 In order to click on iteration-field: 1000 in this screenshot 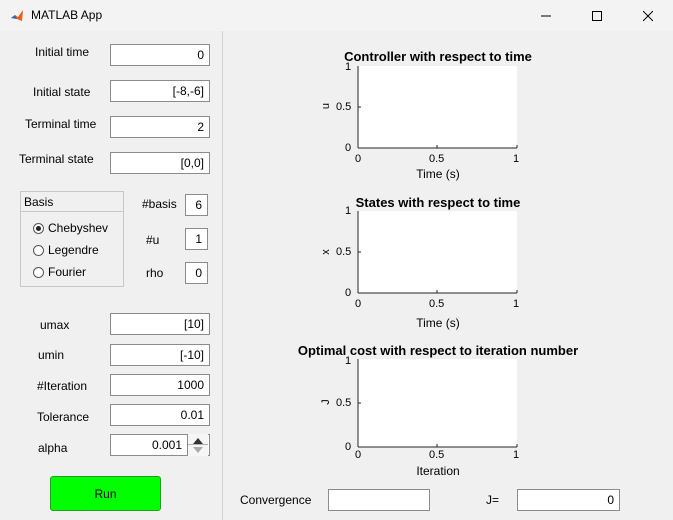, I will do `click(160, 385)`.